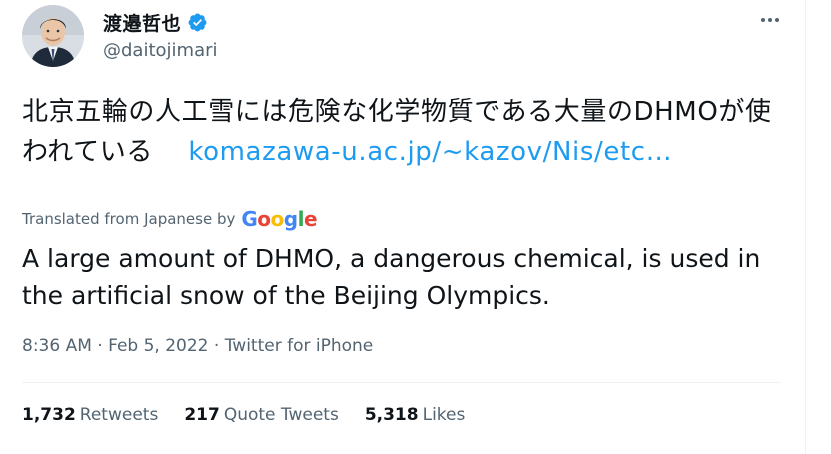  I want to click on tweet-source: Twitter for iPhone, so click(299, 346).